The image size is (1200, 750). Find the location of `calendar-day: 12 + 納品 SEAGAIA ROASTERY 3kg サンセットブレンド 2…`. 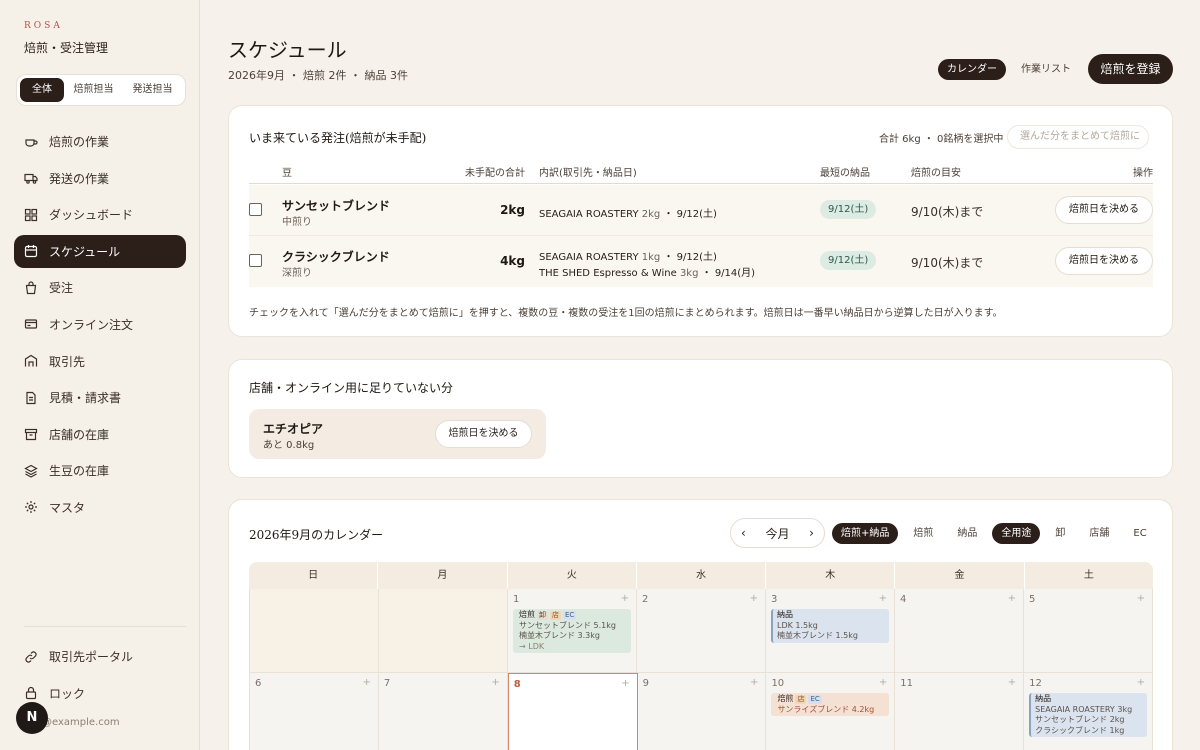

calendar-day: 12 + 納品 SEAGAIA ROASTERY 3kg サンセットブレンド 2… is located at coordinates (1089, 711).